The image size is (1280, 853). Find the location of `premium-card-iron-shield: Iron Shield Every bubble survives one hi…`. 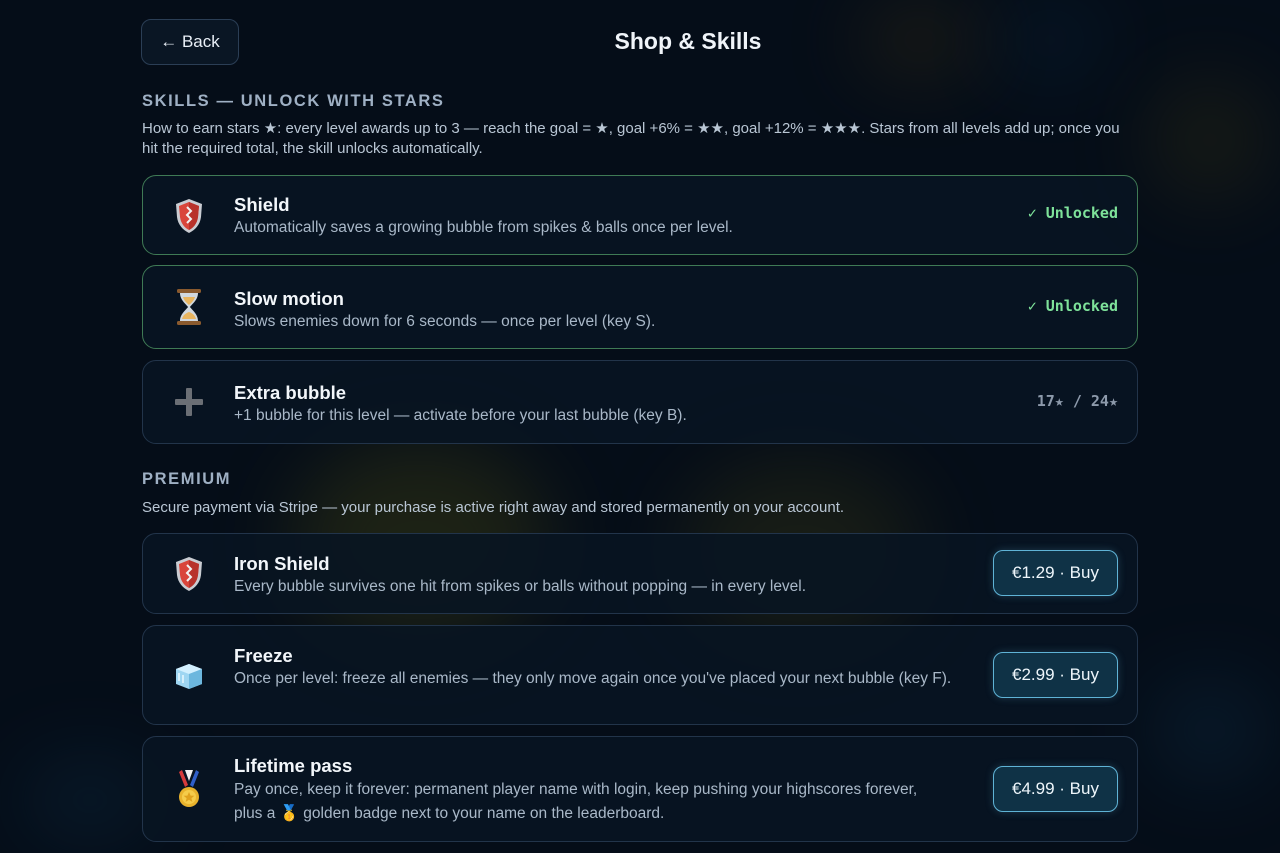

premium-card-iron-shield: Iron Shield Every bubble survives one hi… is located at coordinates (640, 573).